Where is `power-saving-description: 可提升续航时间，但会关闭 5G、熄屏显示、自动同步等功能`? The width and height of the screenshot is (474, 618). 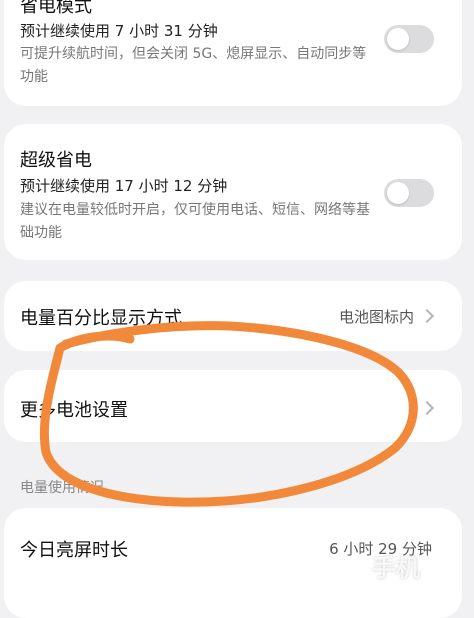
power-saving-description: 可提升续航时间，但会关闭 5G、熄屏显示、自动同步等功能 is located at coordinates (193, 65).